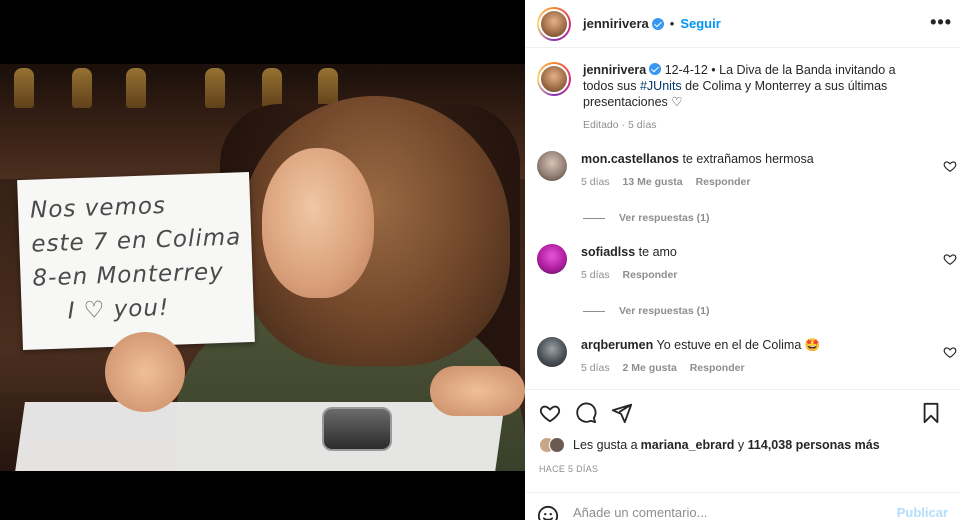  What do you see at coordinates (260, 436) in the screenshot?
I see `photo-papers` at bounding box center [260, 436].